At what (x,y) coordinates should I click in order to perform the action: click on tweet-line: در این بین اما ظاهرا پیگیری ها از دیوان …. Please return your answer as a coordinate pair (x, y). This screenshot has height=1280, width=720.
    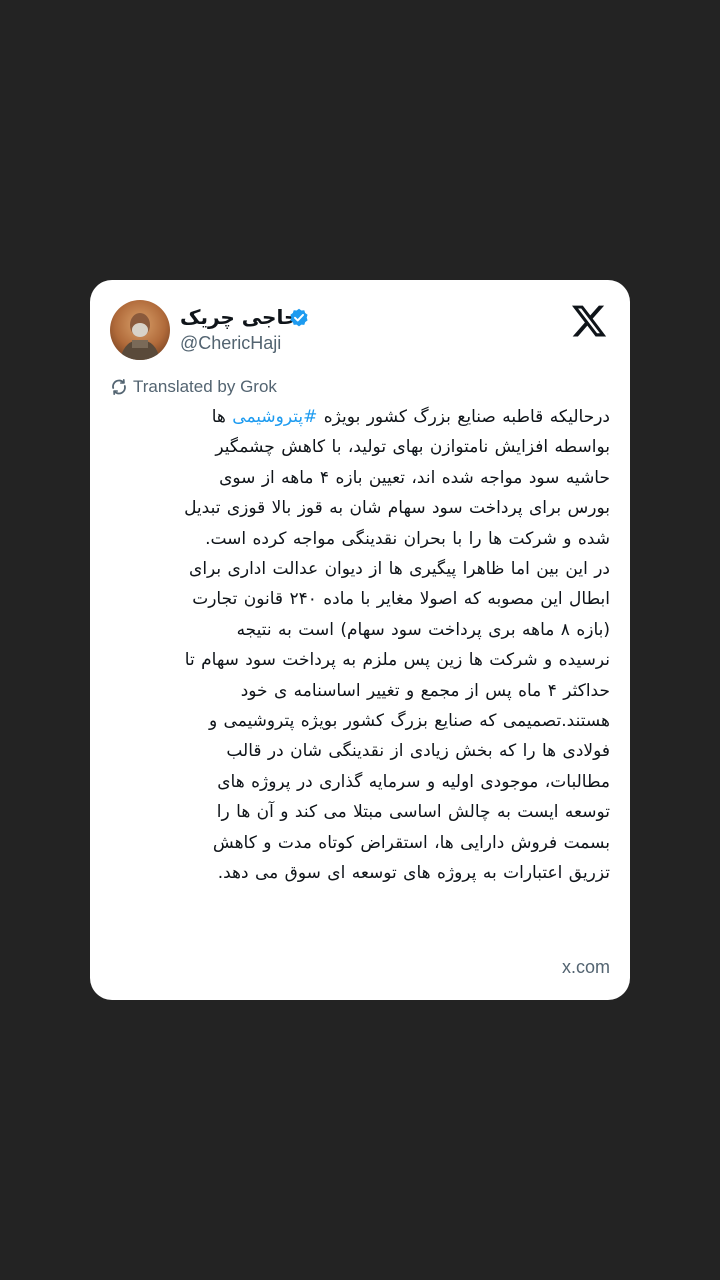
    Looking at the image, I should click on (399, 569).